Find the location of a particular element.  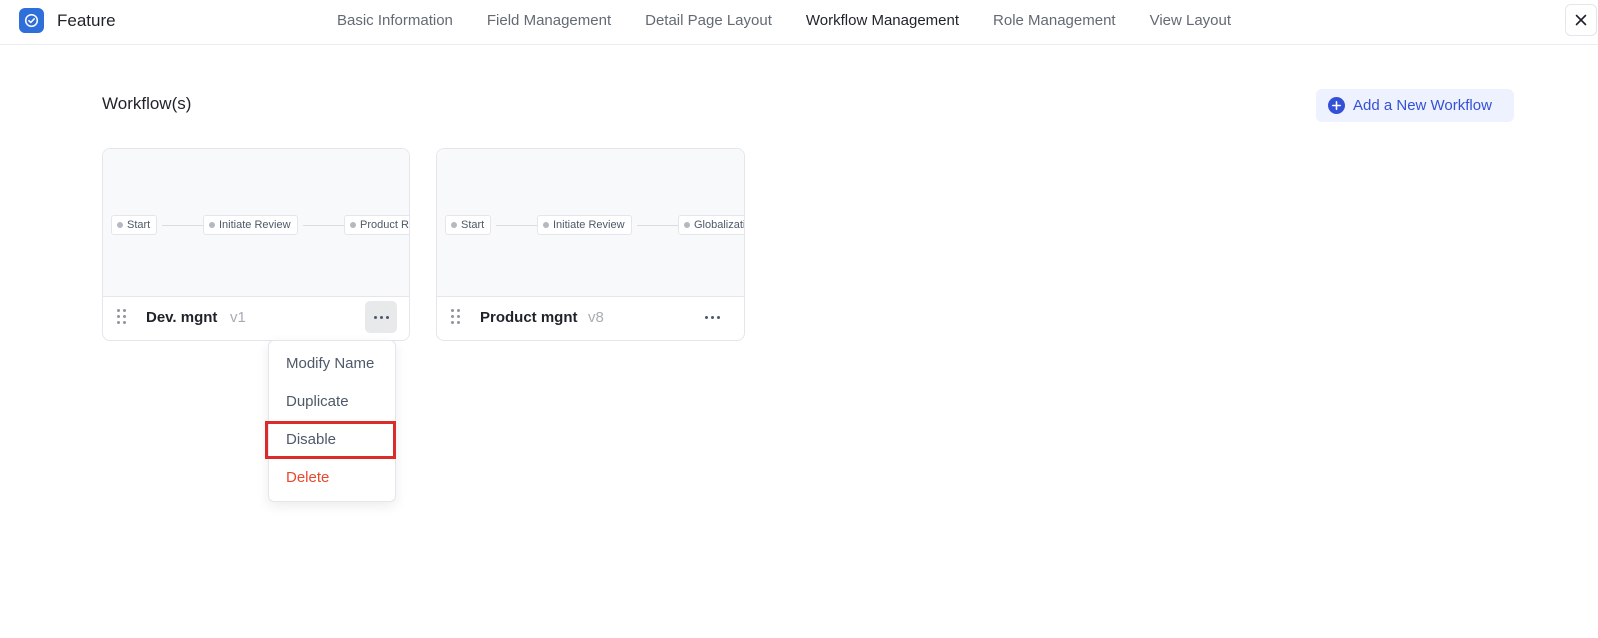

workflow-preview: Start Initiate Review Globalizati is located at coordinates (590, 223).